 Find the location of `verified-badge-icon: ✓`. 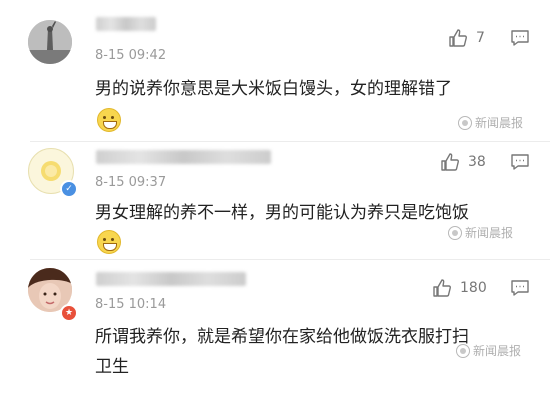

verified-badge-icon: ✓ is located at coordinates (69, 189).